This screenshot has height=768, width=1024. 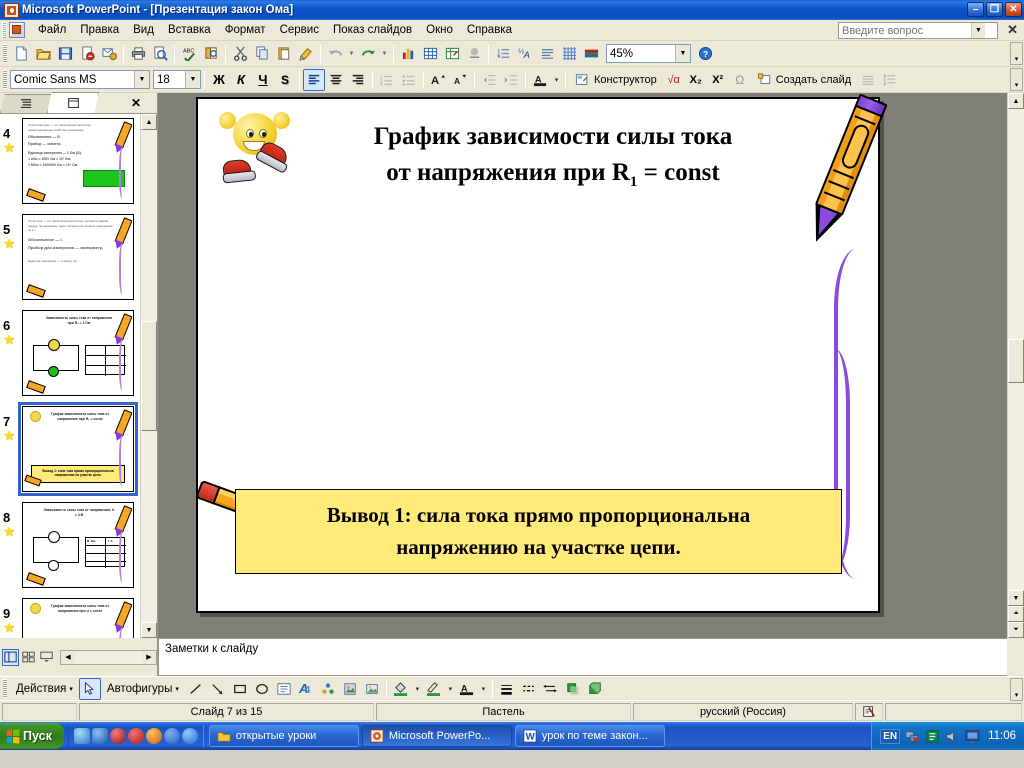 What do you see at coordinates (68, 657) in the screenshot?
I see `scroll-left-button: ◀` at bounding box center [68, 657].